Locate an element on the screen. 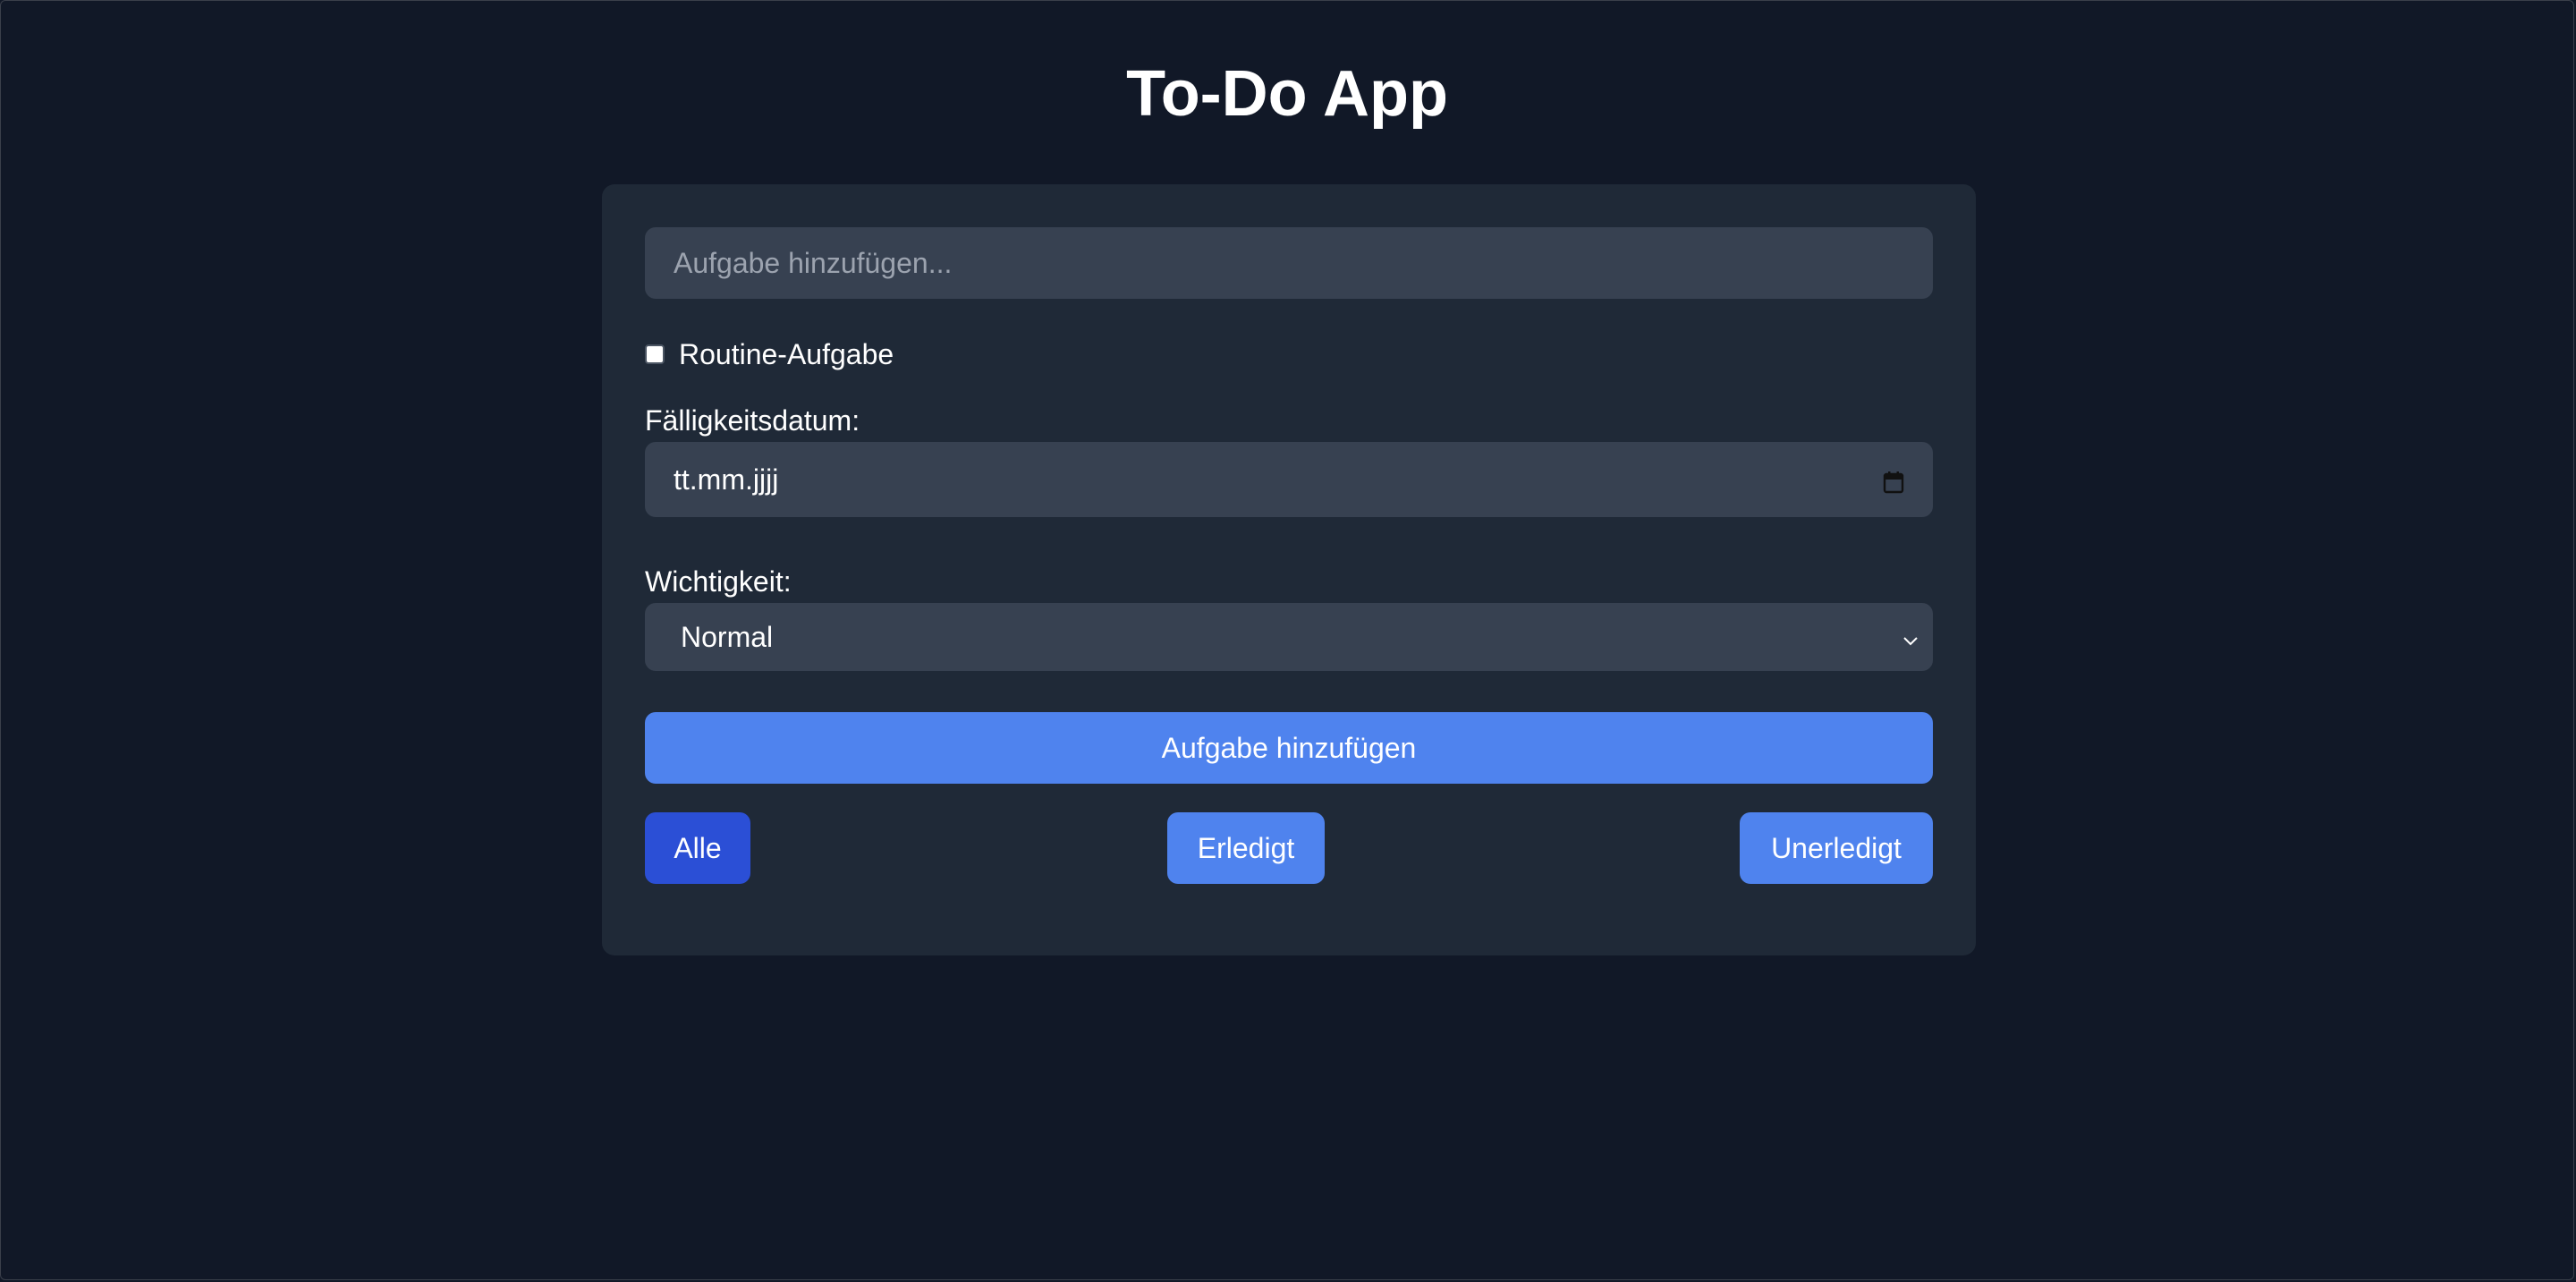  routine-checkbox-row: Routine-Aufgabe is located at coordinates (769, 354).